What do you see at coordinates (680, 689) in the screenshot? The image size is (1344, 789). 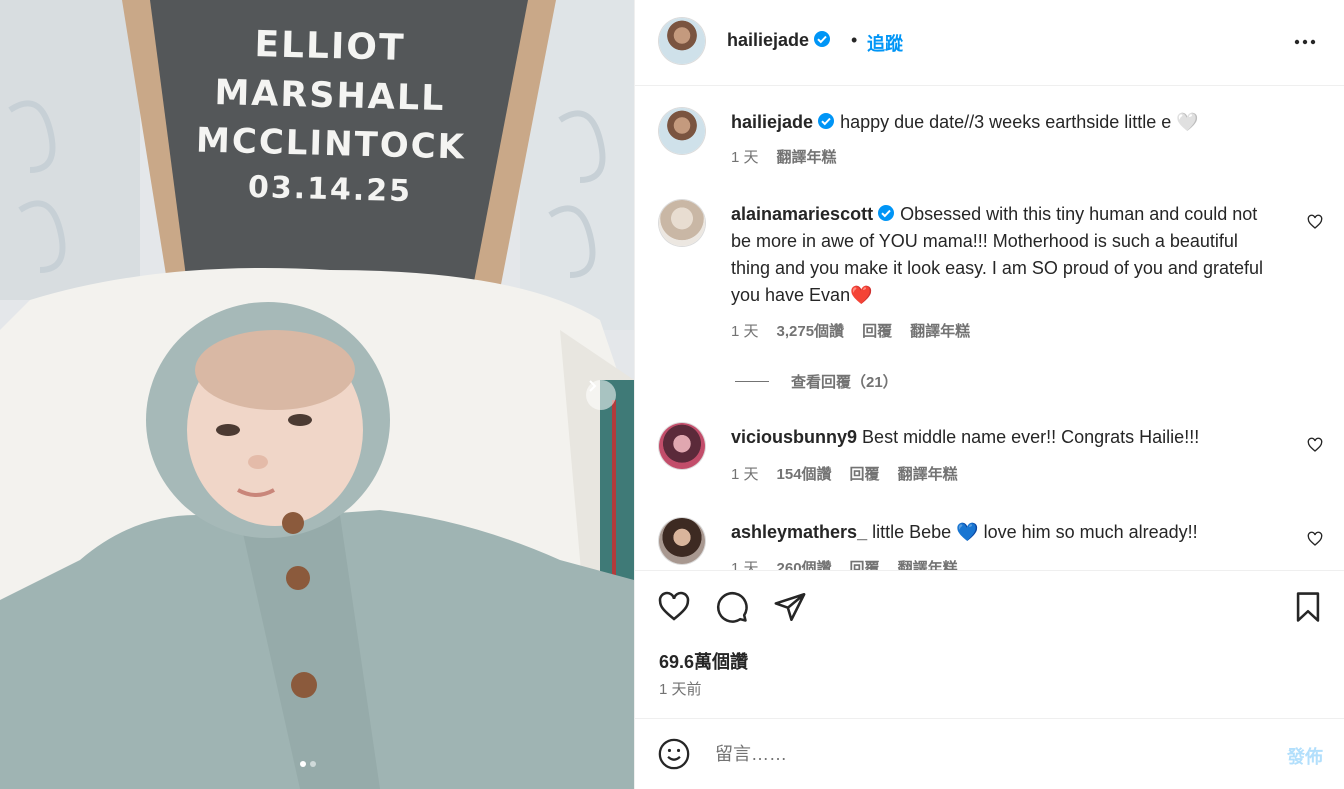 I see `post-timestamp: 1 天前` at bounding box center [680, 689].